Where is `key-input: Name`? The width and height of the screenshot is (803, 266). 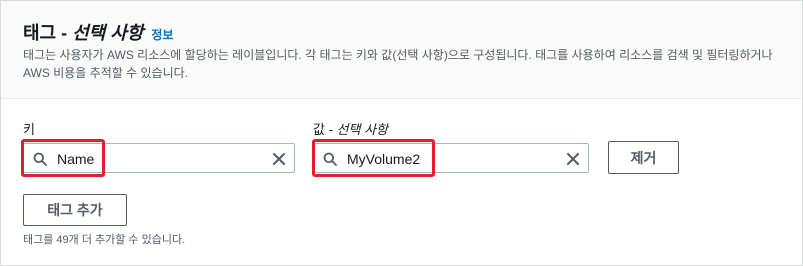 key-input: Name is located at coordinates (159, 158).